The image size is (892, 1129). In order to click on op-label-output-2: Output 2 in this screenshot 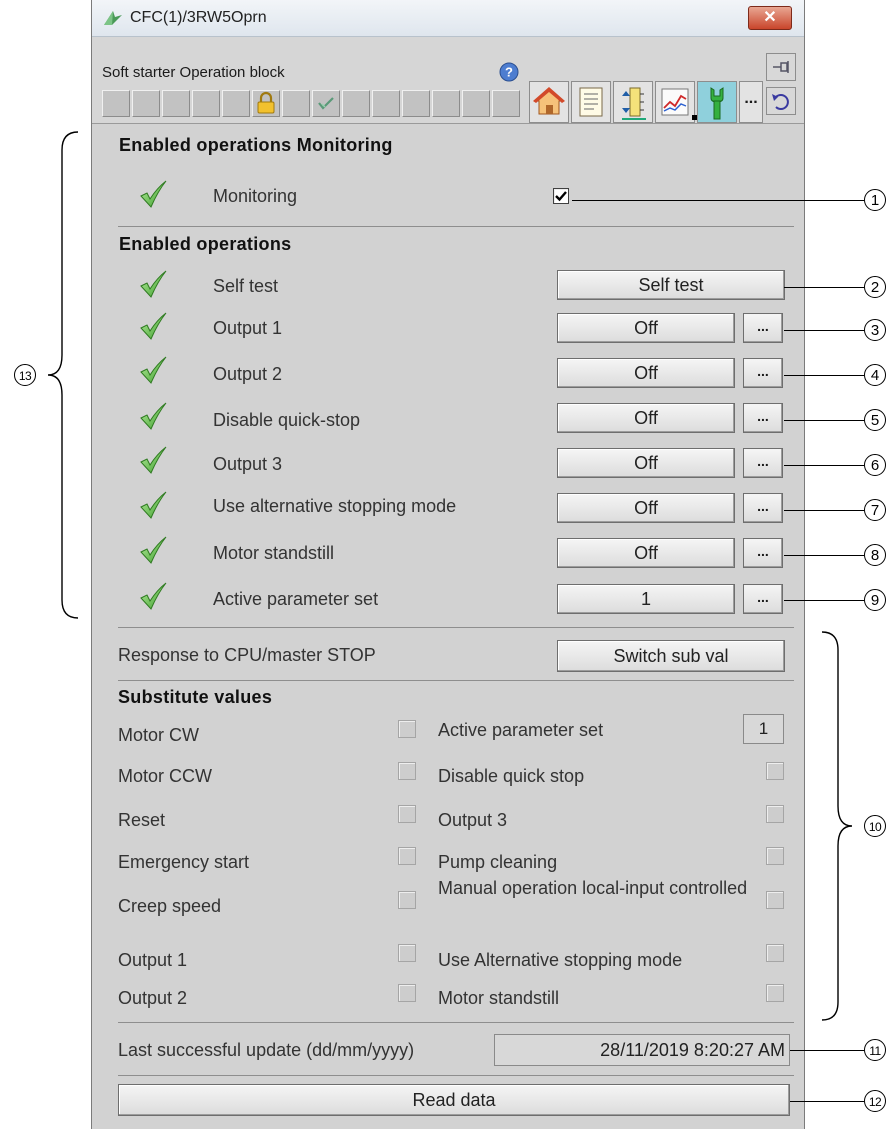, I will do `click(248, 374)`.